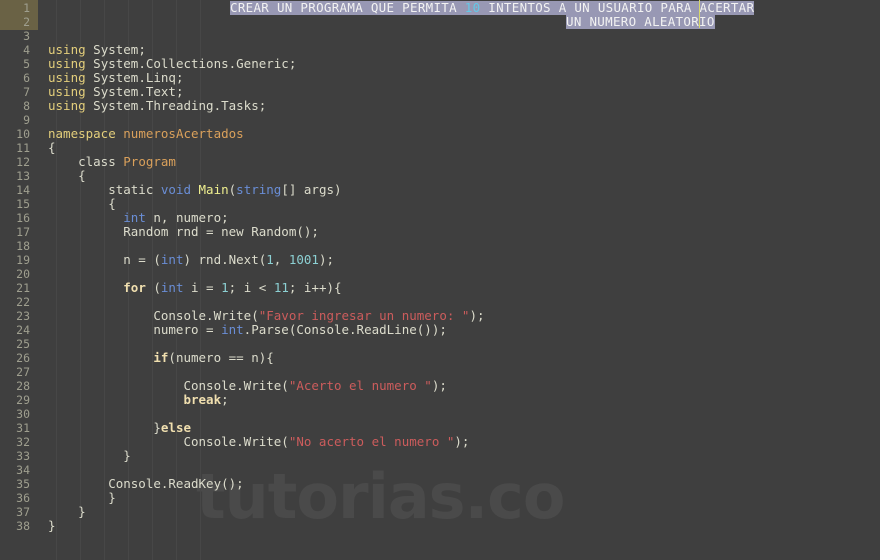 This screenshot has width=880, height=560. Describe the element at coordinates (138, 399) in the screenshot. I see `code-line: break;` at that location.